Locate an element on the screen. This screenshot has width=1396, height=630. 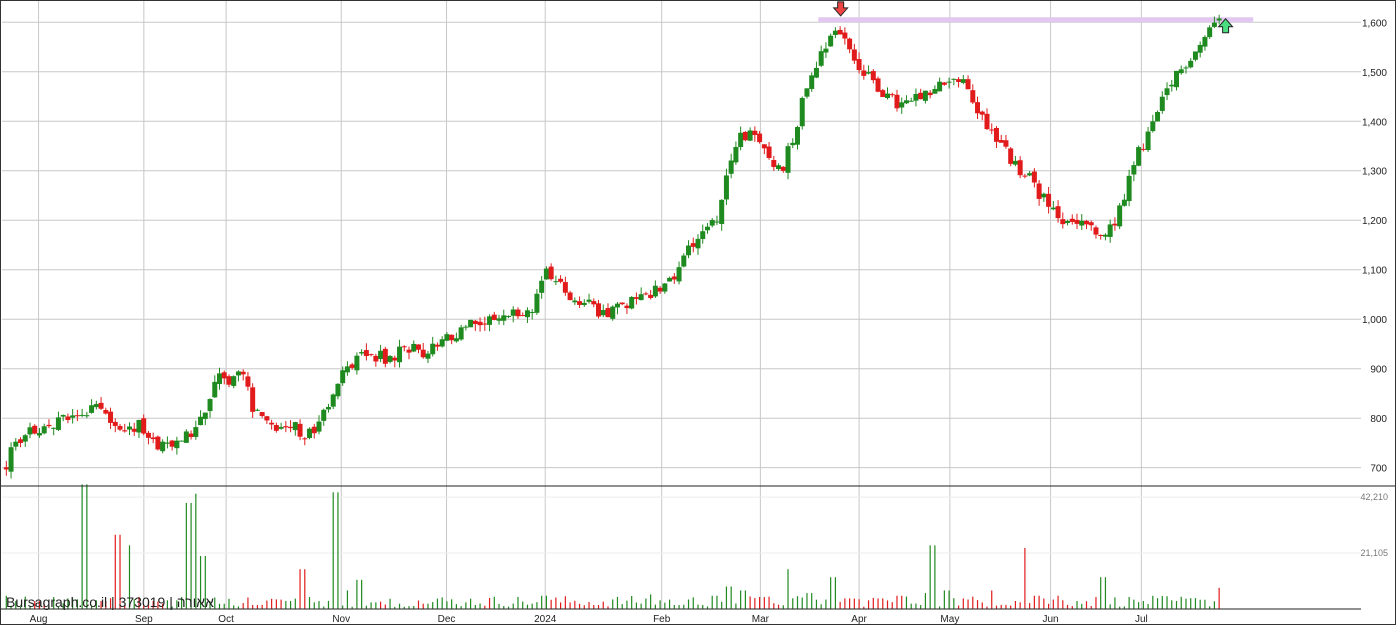
month-tick-label: Nov is located at coordinates (341, 619).